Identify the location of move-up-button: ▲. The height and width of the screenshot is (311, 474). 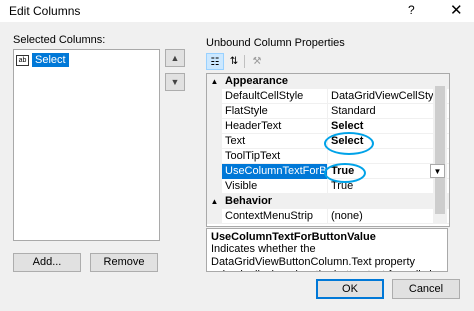
(175, 58).